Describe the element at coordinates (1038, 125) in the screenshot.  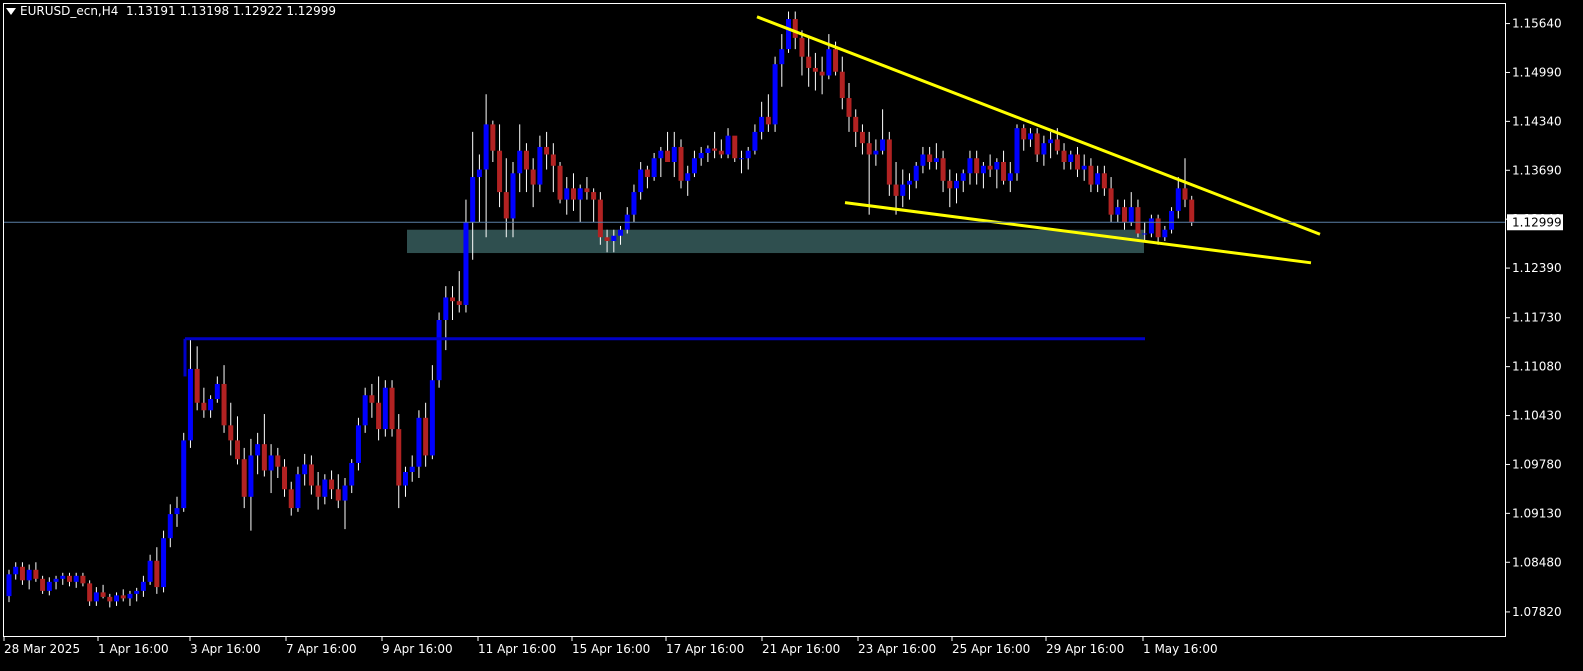
I see `upper-trendline` at that location.